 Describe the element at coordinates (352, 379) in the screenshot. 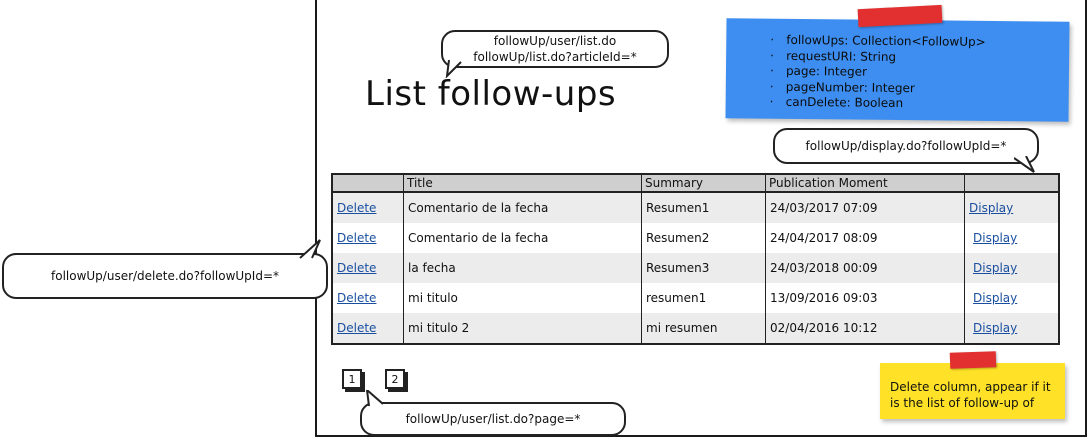

I see `page-1-button: 1` at that location.